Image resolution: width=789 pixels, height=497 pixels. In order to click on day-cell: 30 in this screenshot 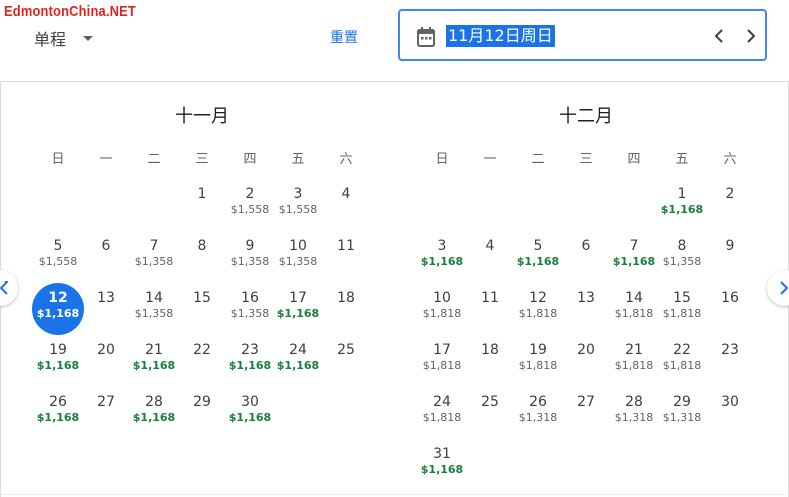, I will do `click(730, 417)`.